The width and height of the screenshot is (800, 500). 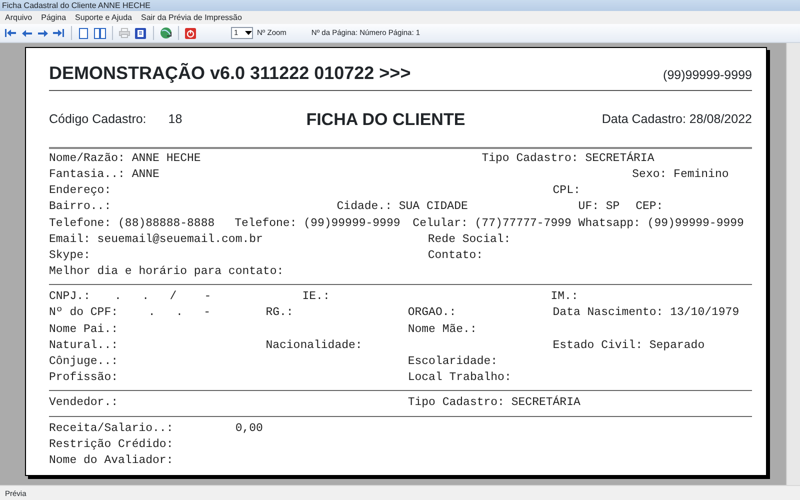 What do you see at coordinates (453, 362) in the screenshot?
I see `field-text: Escolaridade:` at bounding box center [453, 362].